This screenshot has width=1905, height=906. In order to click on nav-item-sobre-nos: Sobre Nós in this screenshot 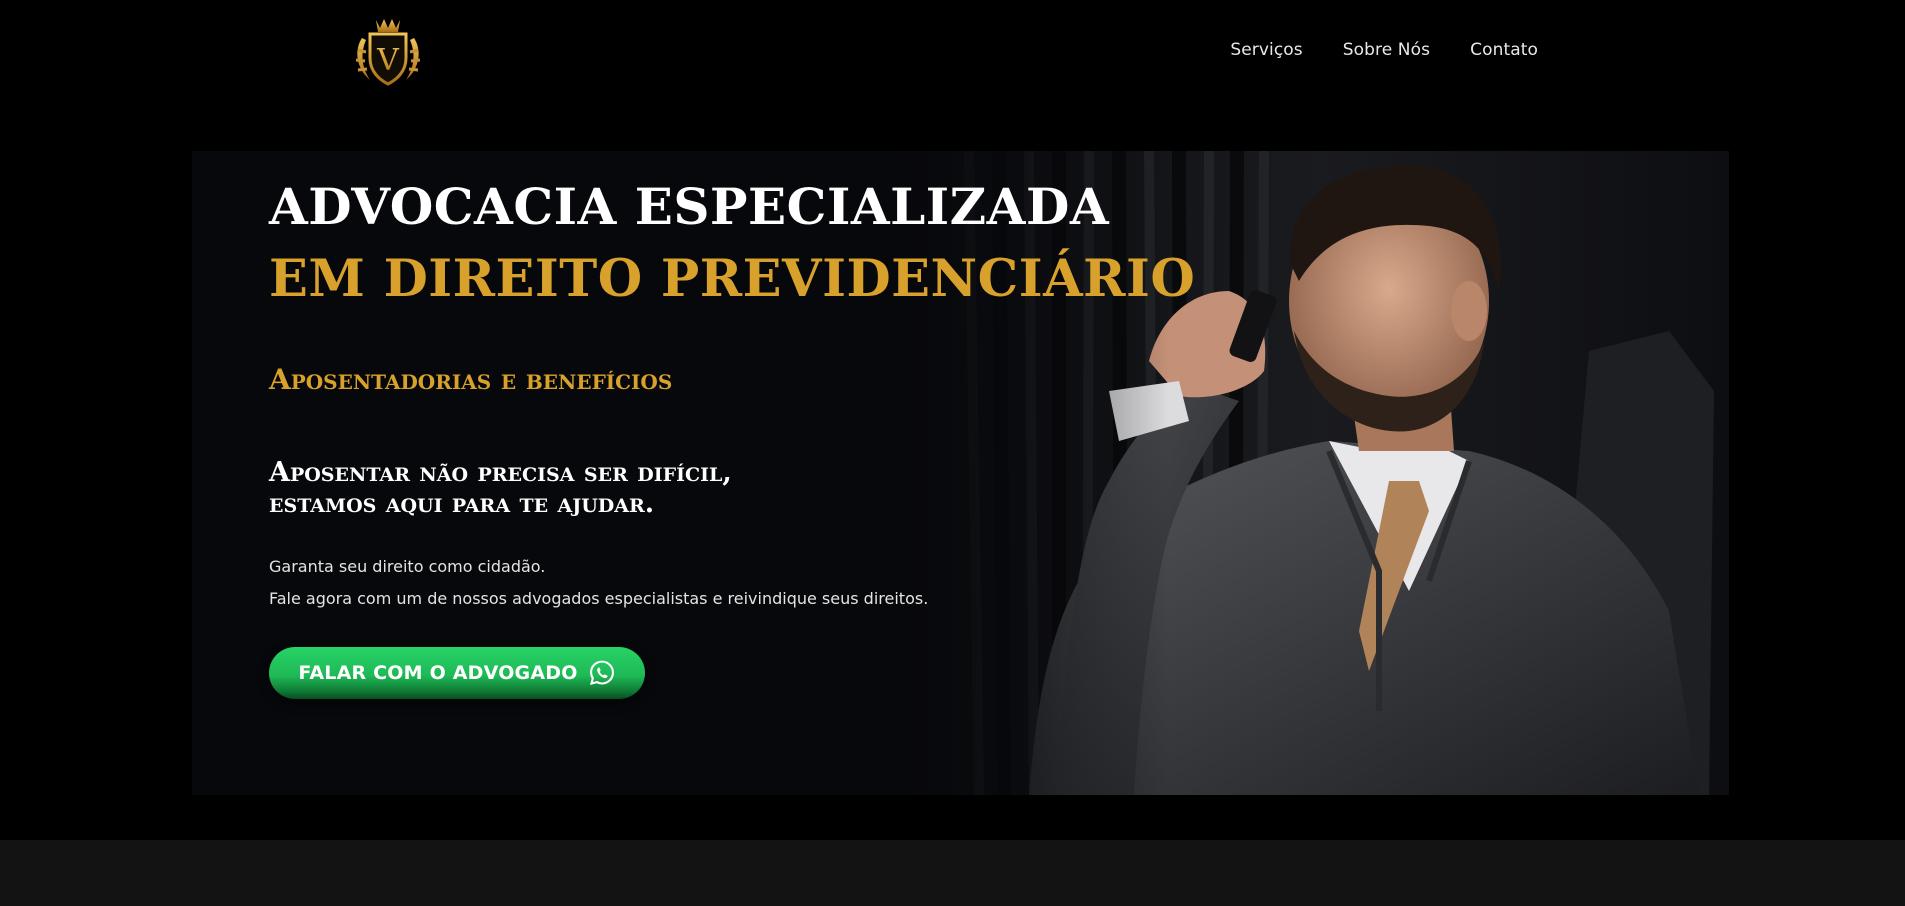, I will do `click(1386, 50)`.